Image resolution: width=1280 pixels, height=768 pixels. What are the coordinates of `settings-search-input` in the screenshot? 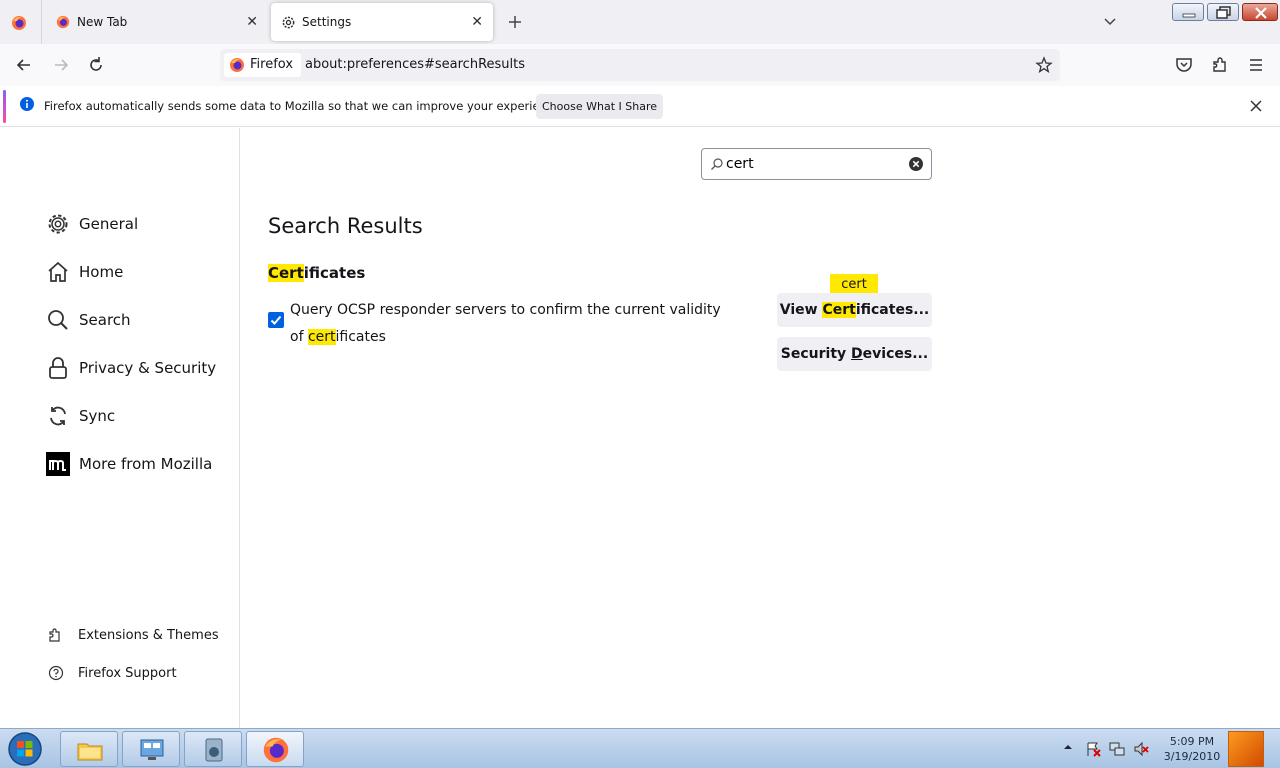 It's located at (811, 164).